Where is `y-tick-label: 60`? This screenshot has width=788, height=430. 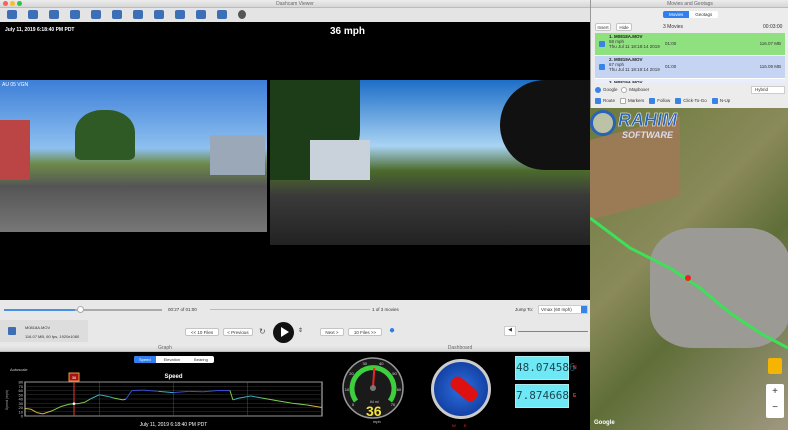
y-tick-label: 60 is located at coordinates (21, 390).